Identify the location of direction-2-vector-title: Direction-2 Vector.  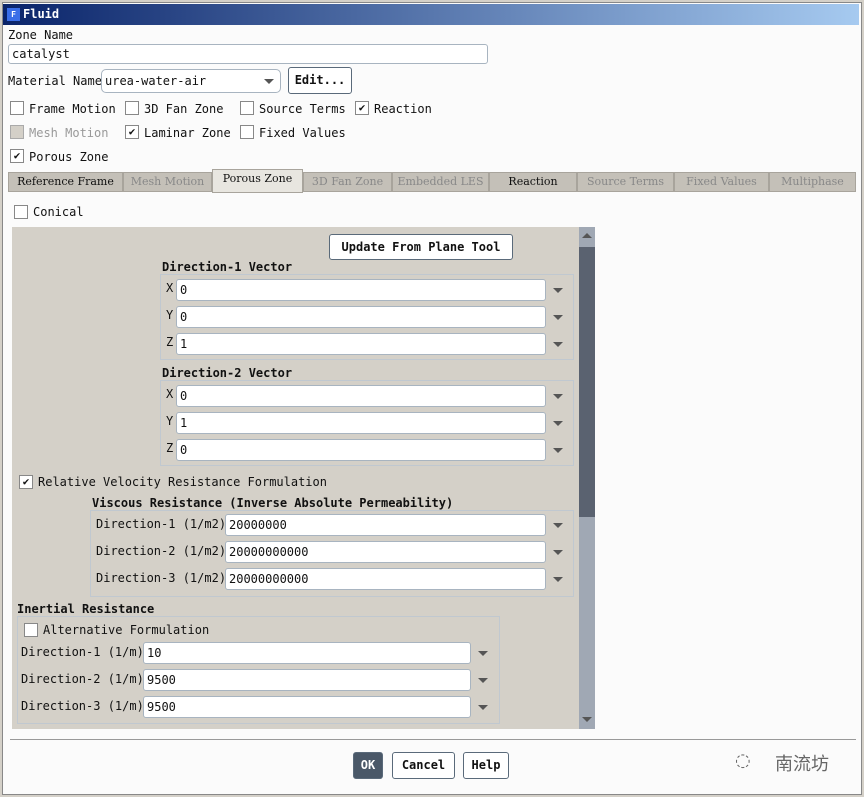
(227, 373).